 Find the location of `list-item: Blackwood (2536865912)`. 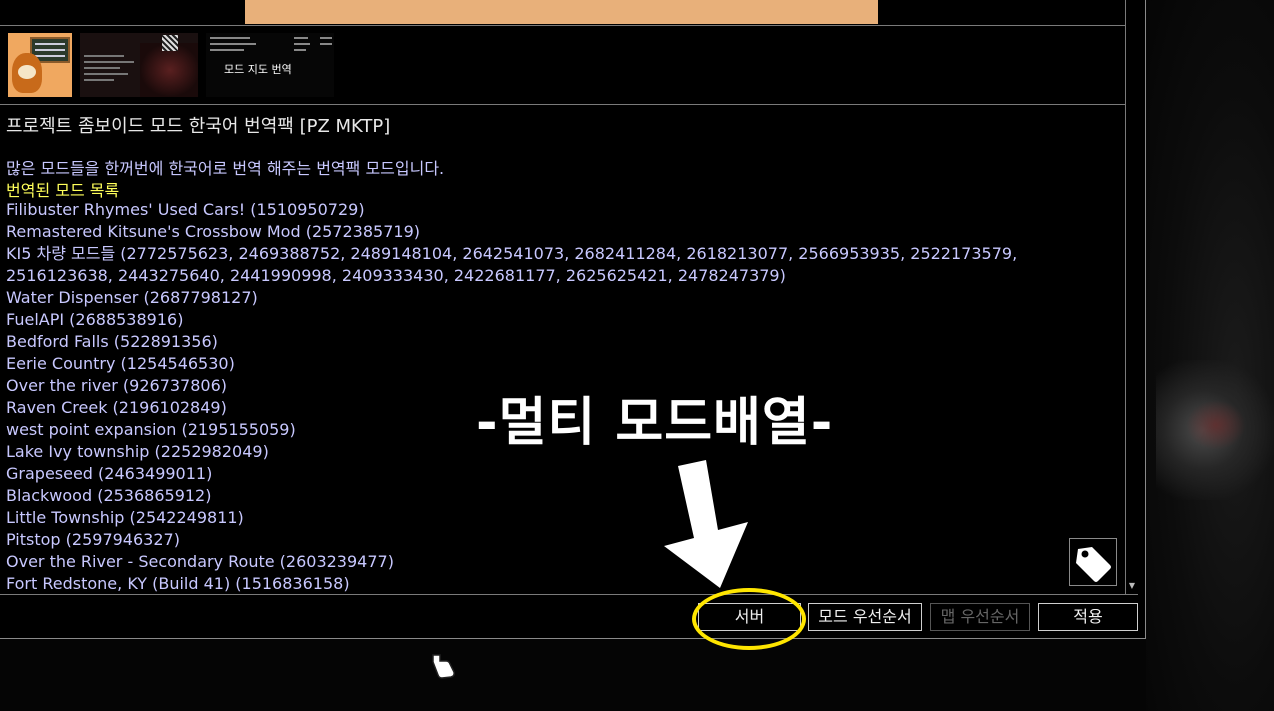

list-item: Blackwood (2536865912) is located at coordinates (109, 495).